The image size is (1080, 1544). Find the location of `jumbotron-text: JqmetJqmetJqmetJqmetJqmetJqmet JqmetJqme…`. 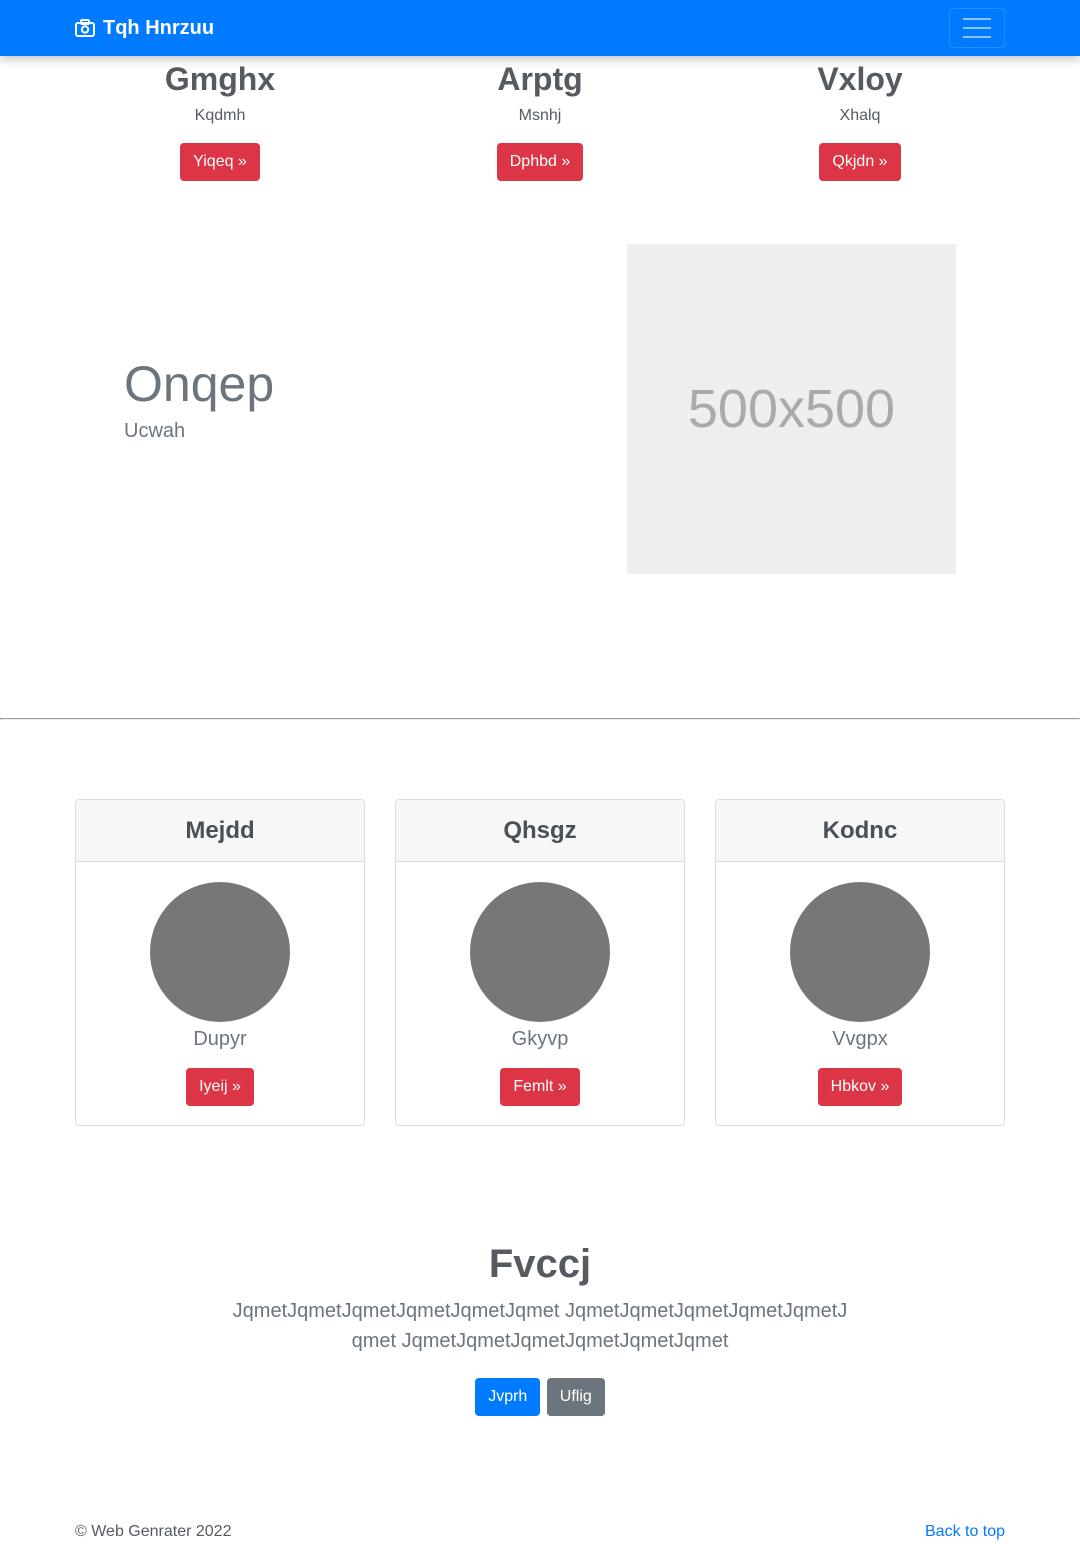

jumbotron-text: JqmetJqmetJqmetJqmetJqmetJqmet JqmetJqme… is located at coordinates (540, 1326).